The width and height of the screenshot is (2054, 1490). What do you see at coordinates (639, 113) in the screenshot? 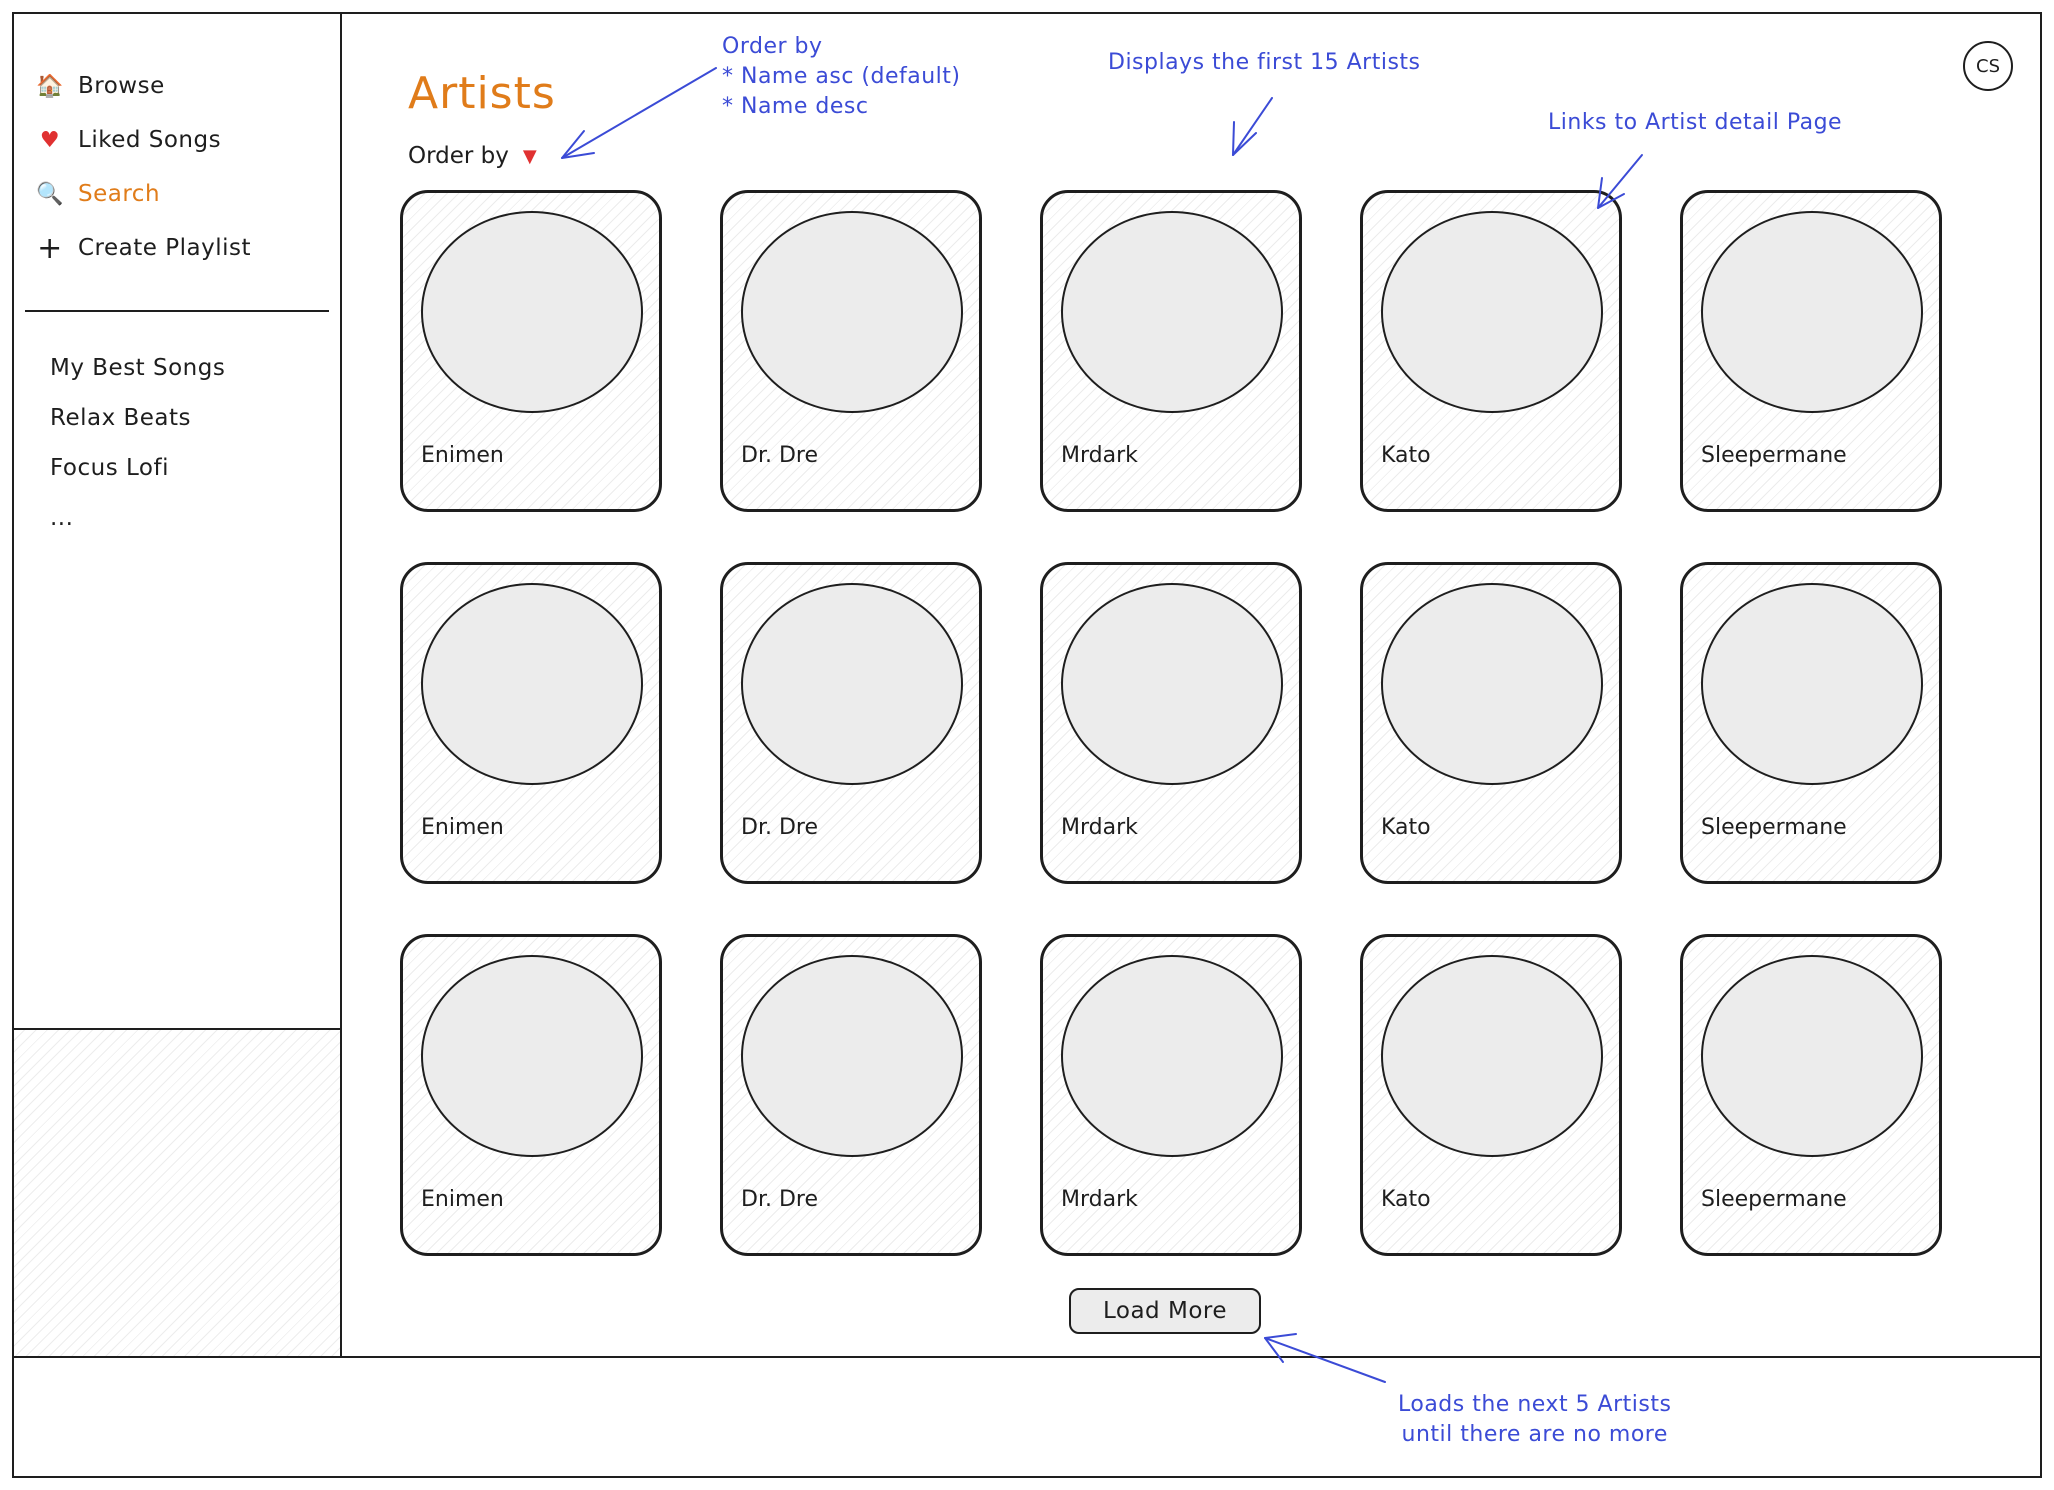
I see `arrow-order` at bounding box center [639, 113].